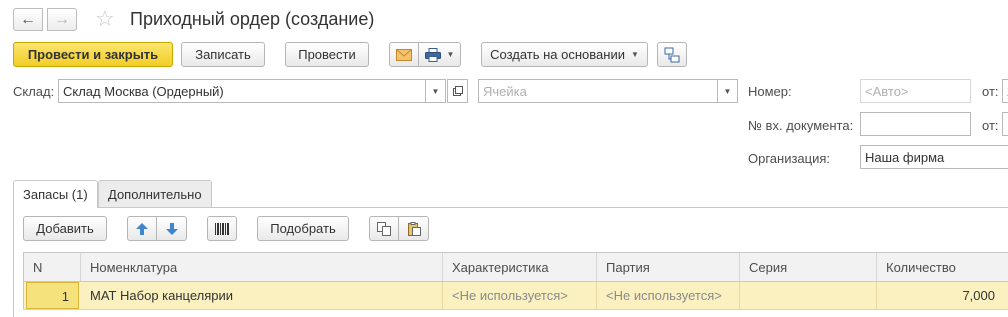 The height and width of the screenshot is (317, 1008). What do you see at coordinates (520, 267) in the screenshot?
I see `column-header-characteristic: Характеристика` at bounding box center [520, 267].